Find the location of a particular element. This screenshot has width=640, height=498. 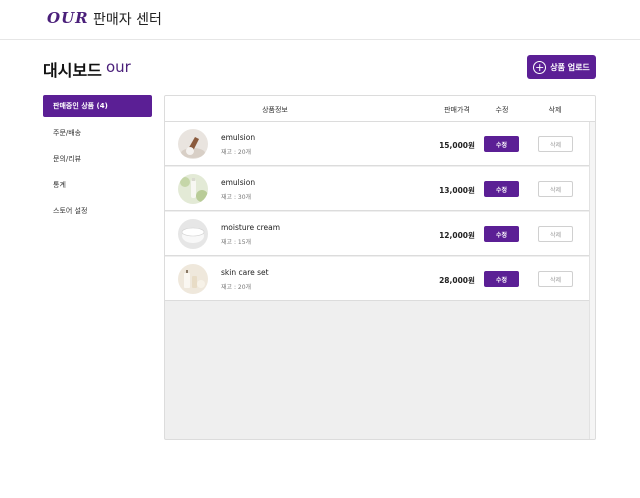

column-header-product-info: 상품정보 is located at coordinates (275, 110).